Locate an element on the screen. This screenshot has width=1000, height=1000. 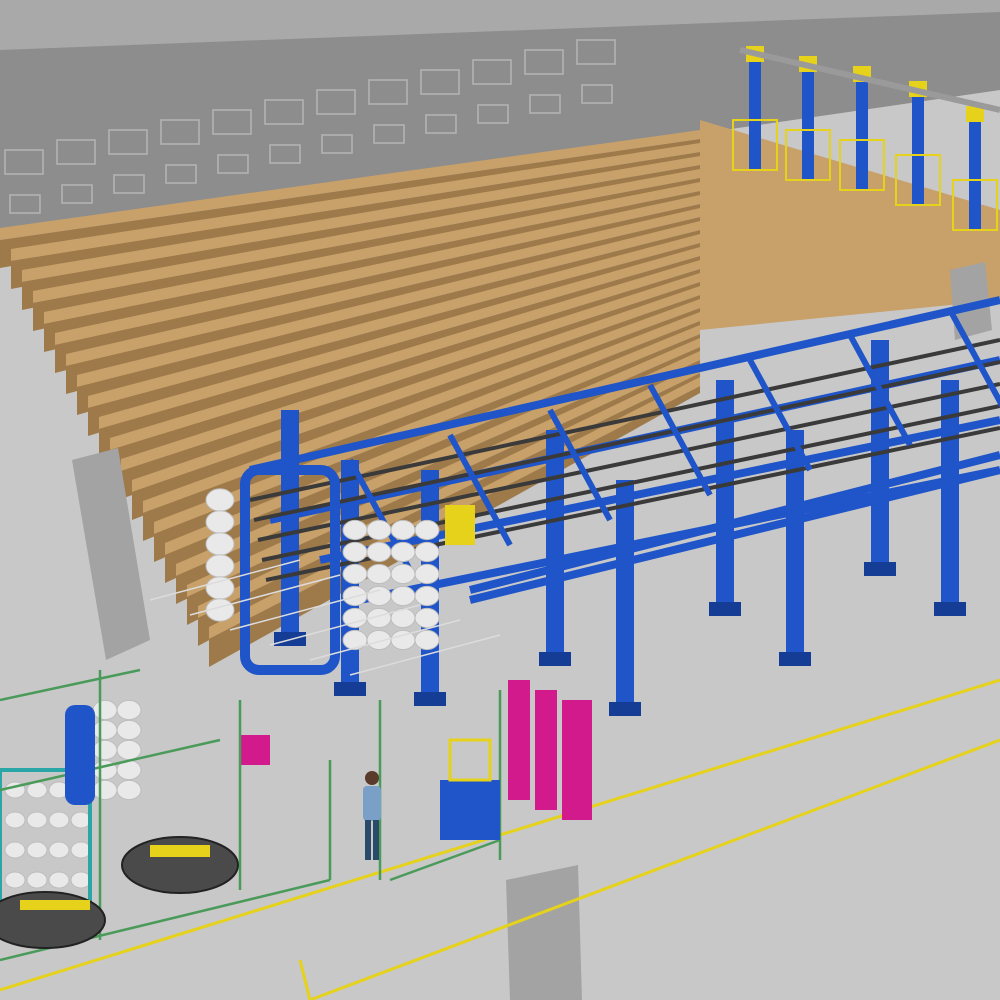
worker-head is located at coordinates (372, 778).